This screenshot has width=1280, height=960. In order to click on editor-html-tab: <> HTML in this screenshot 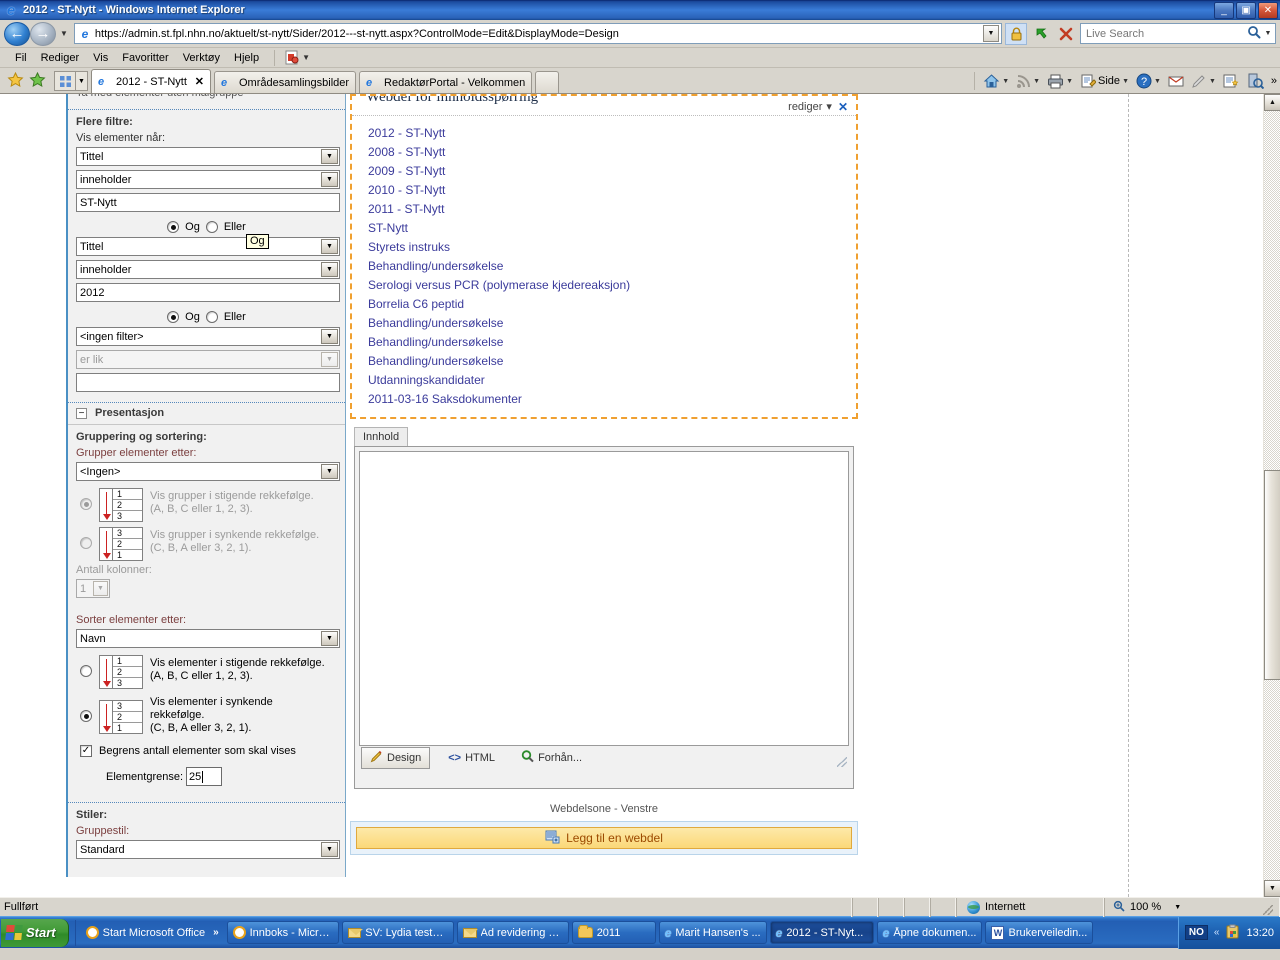, I will do `click(471, 758)`.